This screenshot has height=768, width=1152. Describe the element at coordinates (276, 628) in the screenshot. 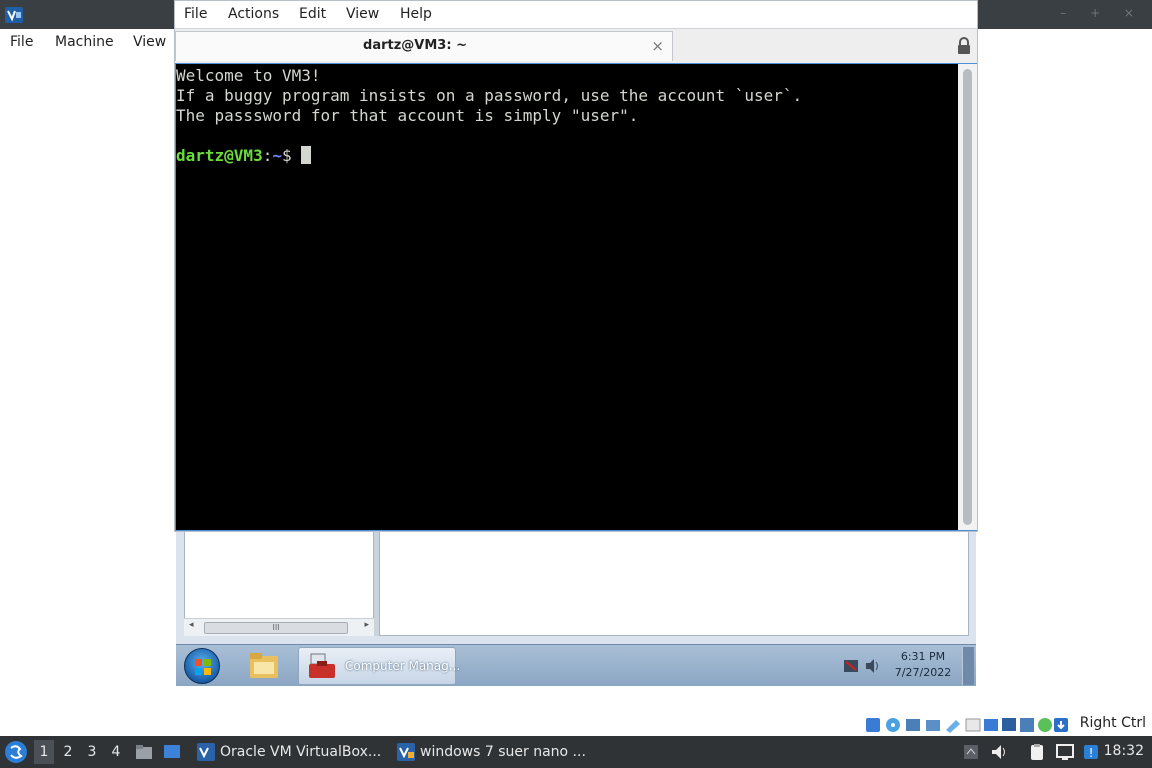

I see `scrollbar-thumb: III` at that location.